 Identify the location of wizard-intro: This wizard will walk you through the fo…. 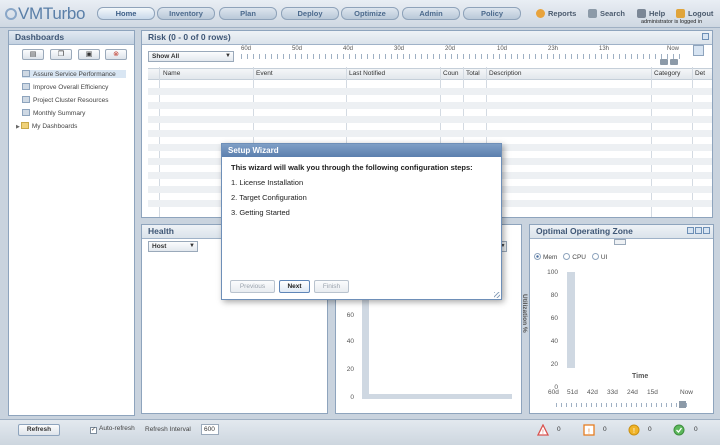
(352, 167).